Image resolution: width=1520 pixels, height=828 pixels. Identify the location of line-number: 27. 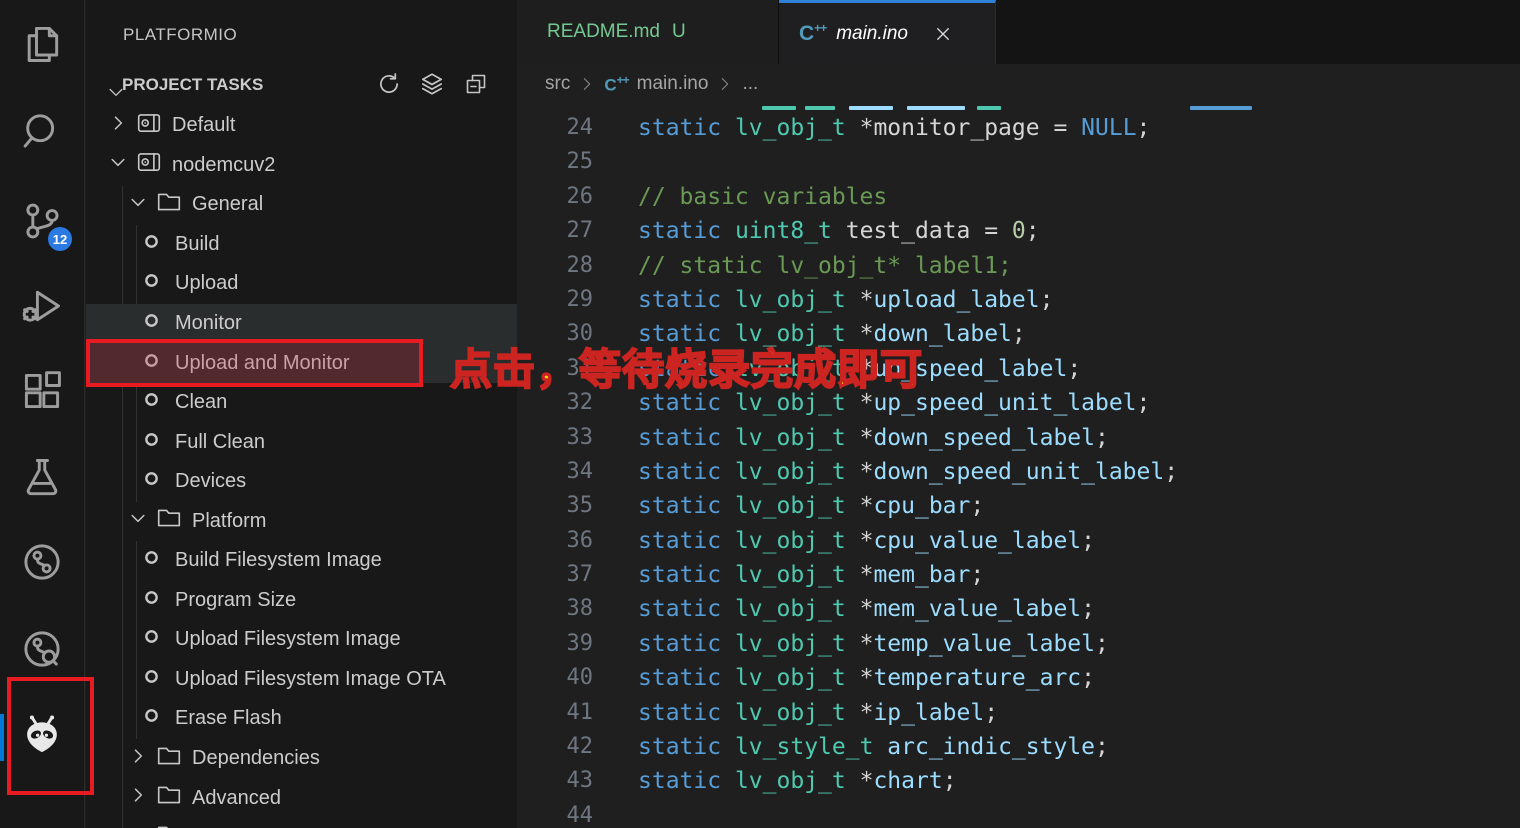
(580, 231).